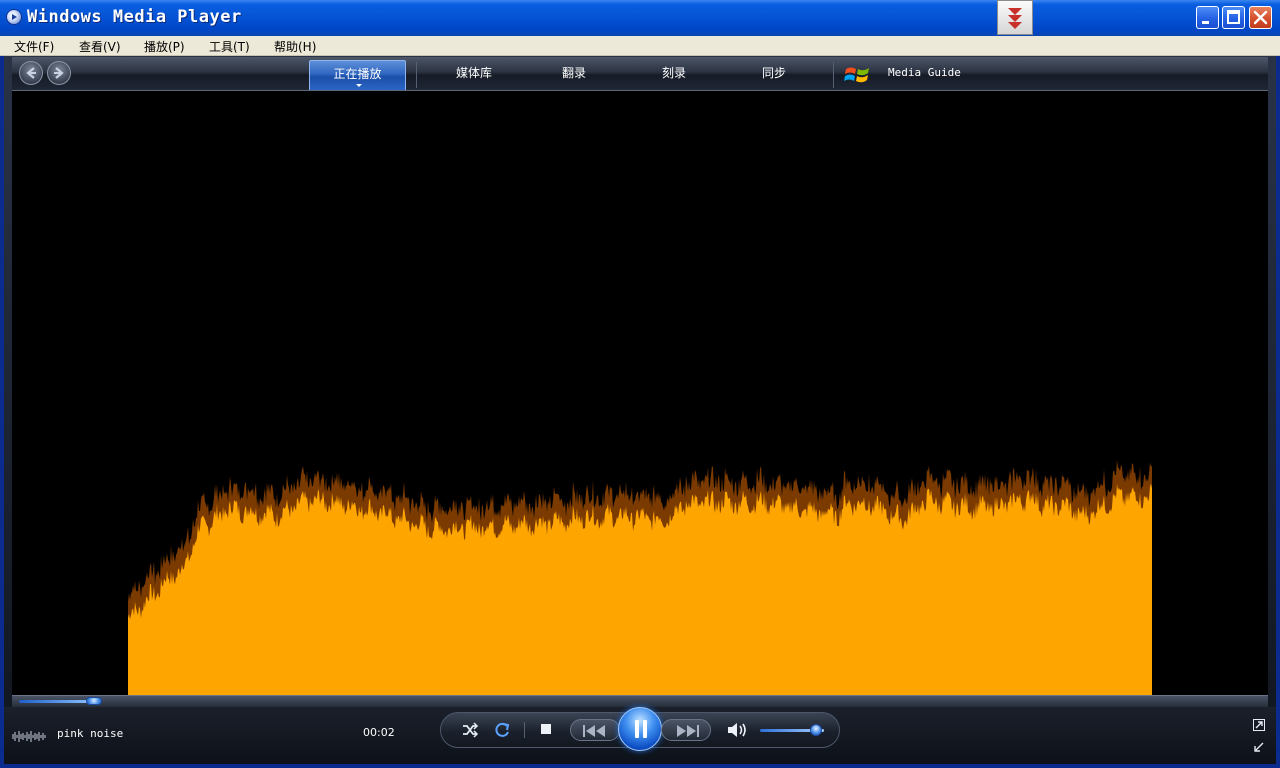  What do you see at coordinates (640, 18) in the screenshot?
I see `title-bar: Windows Media Player` at bounding box center [640, 18].